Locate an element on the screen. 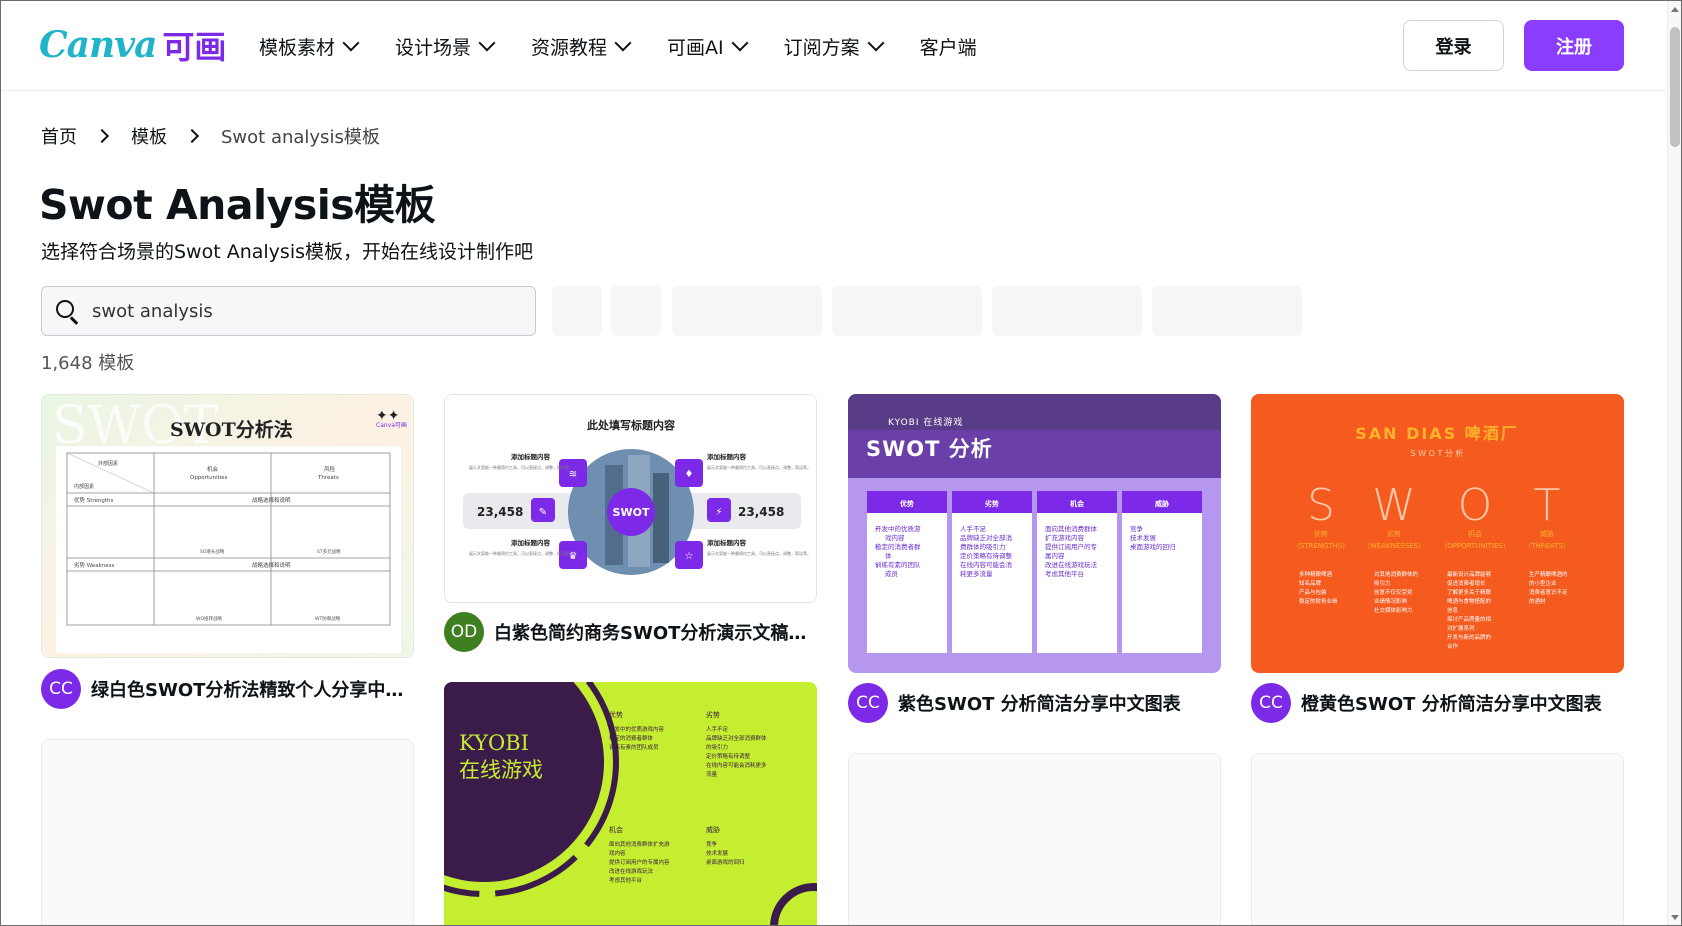 This screenshot has height=926, width=1682. login-button: 登录 is located at coordinates (1453, 45).